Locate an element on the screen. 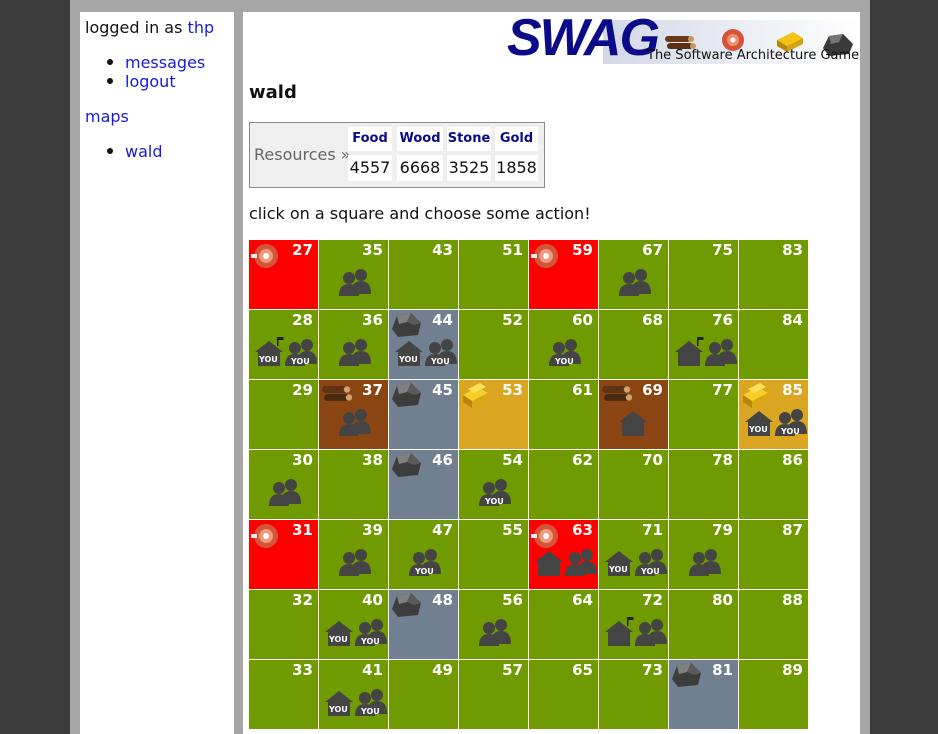  square-number: 61 is located at coordinates (582, 390).